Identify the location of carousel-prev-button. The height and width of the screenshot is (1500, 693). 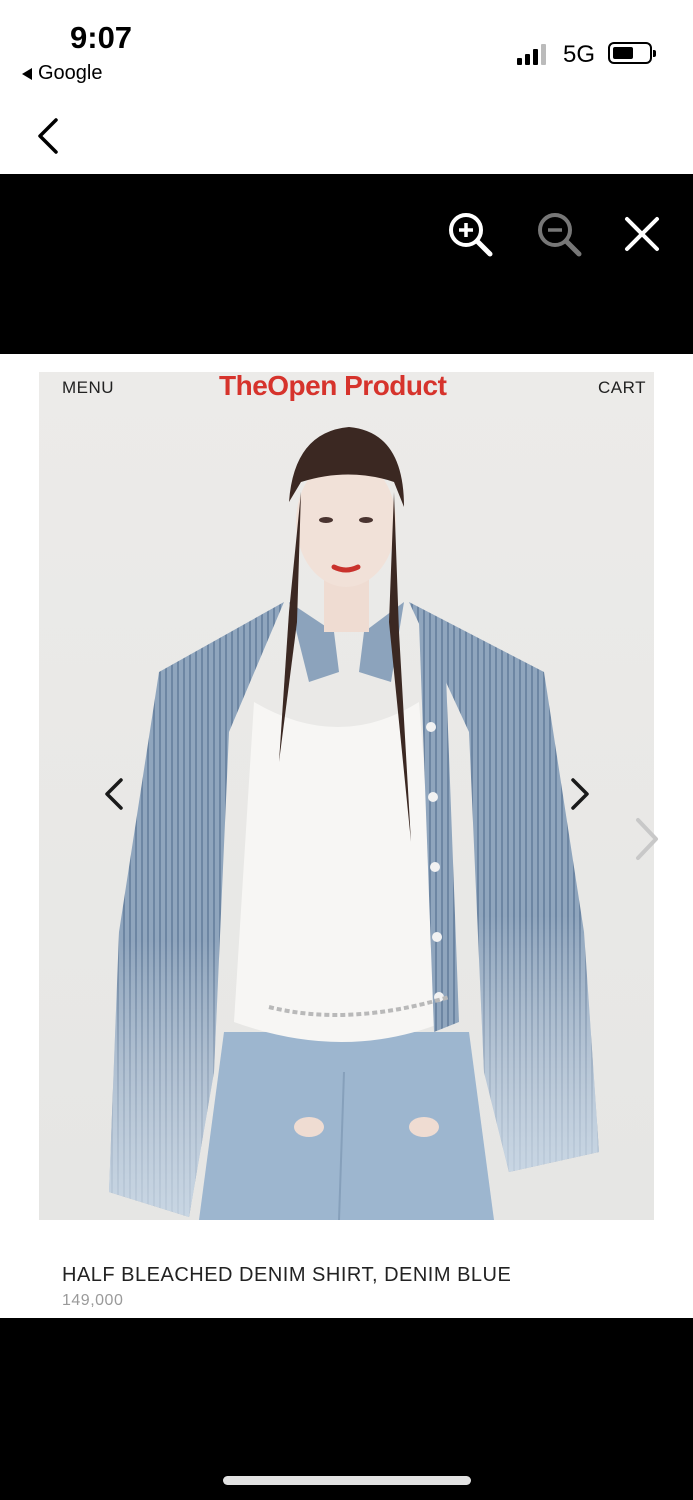
(115, 794).